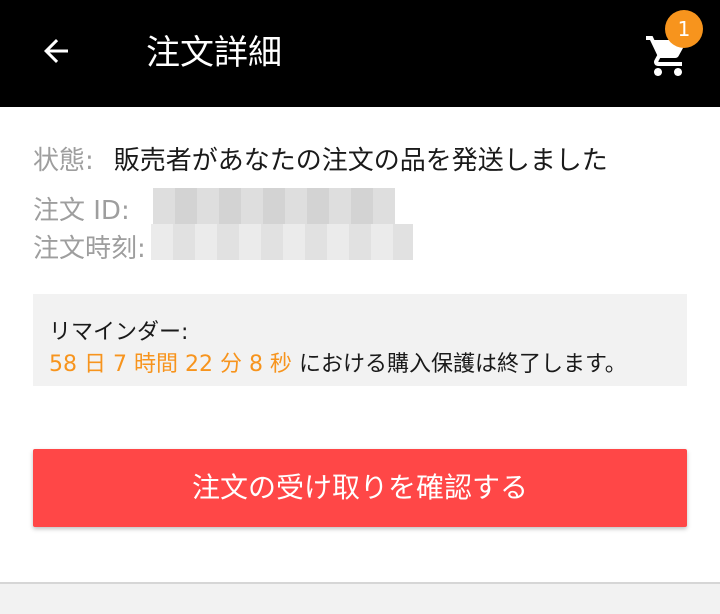 The height and width of the screenshot is (614, 720). I want to click on redacted-order-id, so click(274, 206).